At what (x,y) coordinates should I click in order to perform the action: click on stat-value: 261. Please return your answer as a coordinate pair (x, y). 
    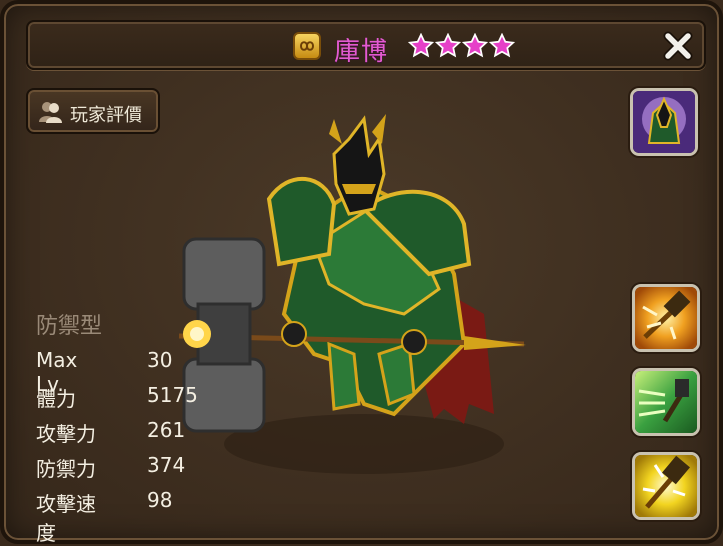
    Looking at the image, I should click on (166, 430).